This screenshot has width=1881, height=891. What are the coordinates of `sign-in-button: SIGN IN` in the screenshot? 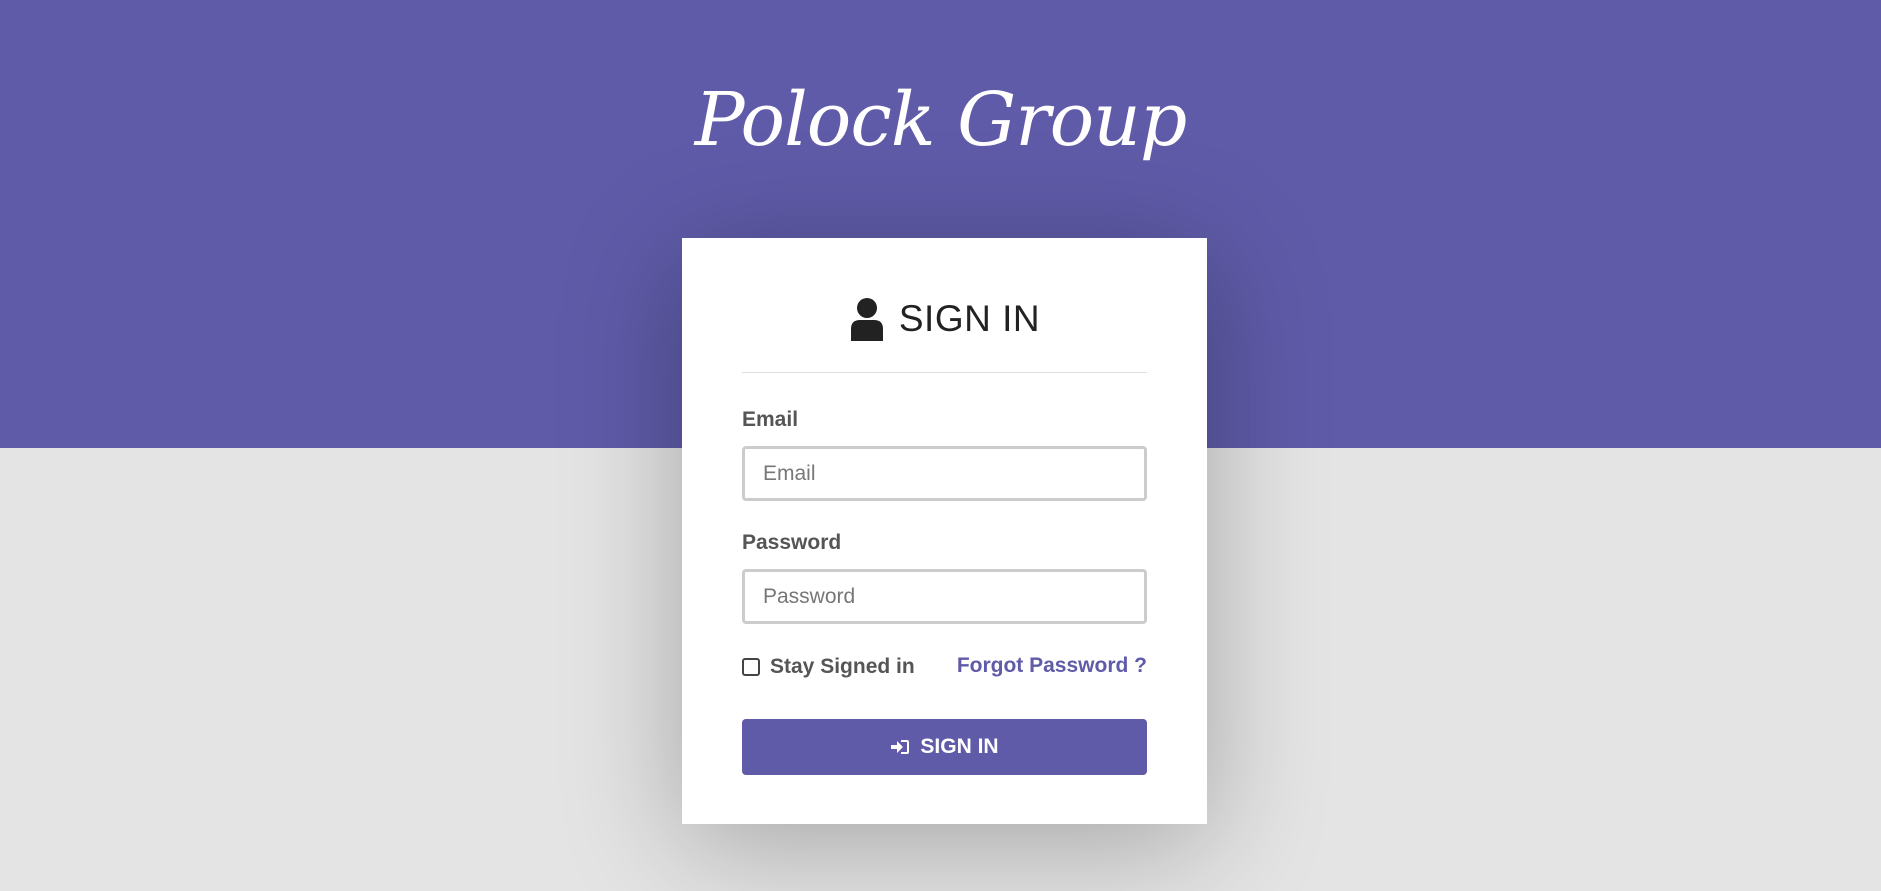 It's located at (944, 747).